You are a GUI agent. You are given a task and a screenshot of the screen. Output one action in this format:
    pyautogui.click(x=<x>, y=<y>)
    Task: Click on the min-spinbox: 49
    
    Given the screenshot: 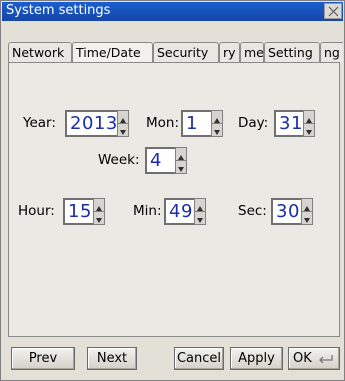 What is the action you would take?
    pyautogui.click(x=185, y=211)
    